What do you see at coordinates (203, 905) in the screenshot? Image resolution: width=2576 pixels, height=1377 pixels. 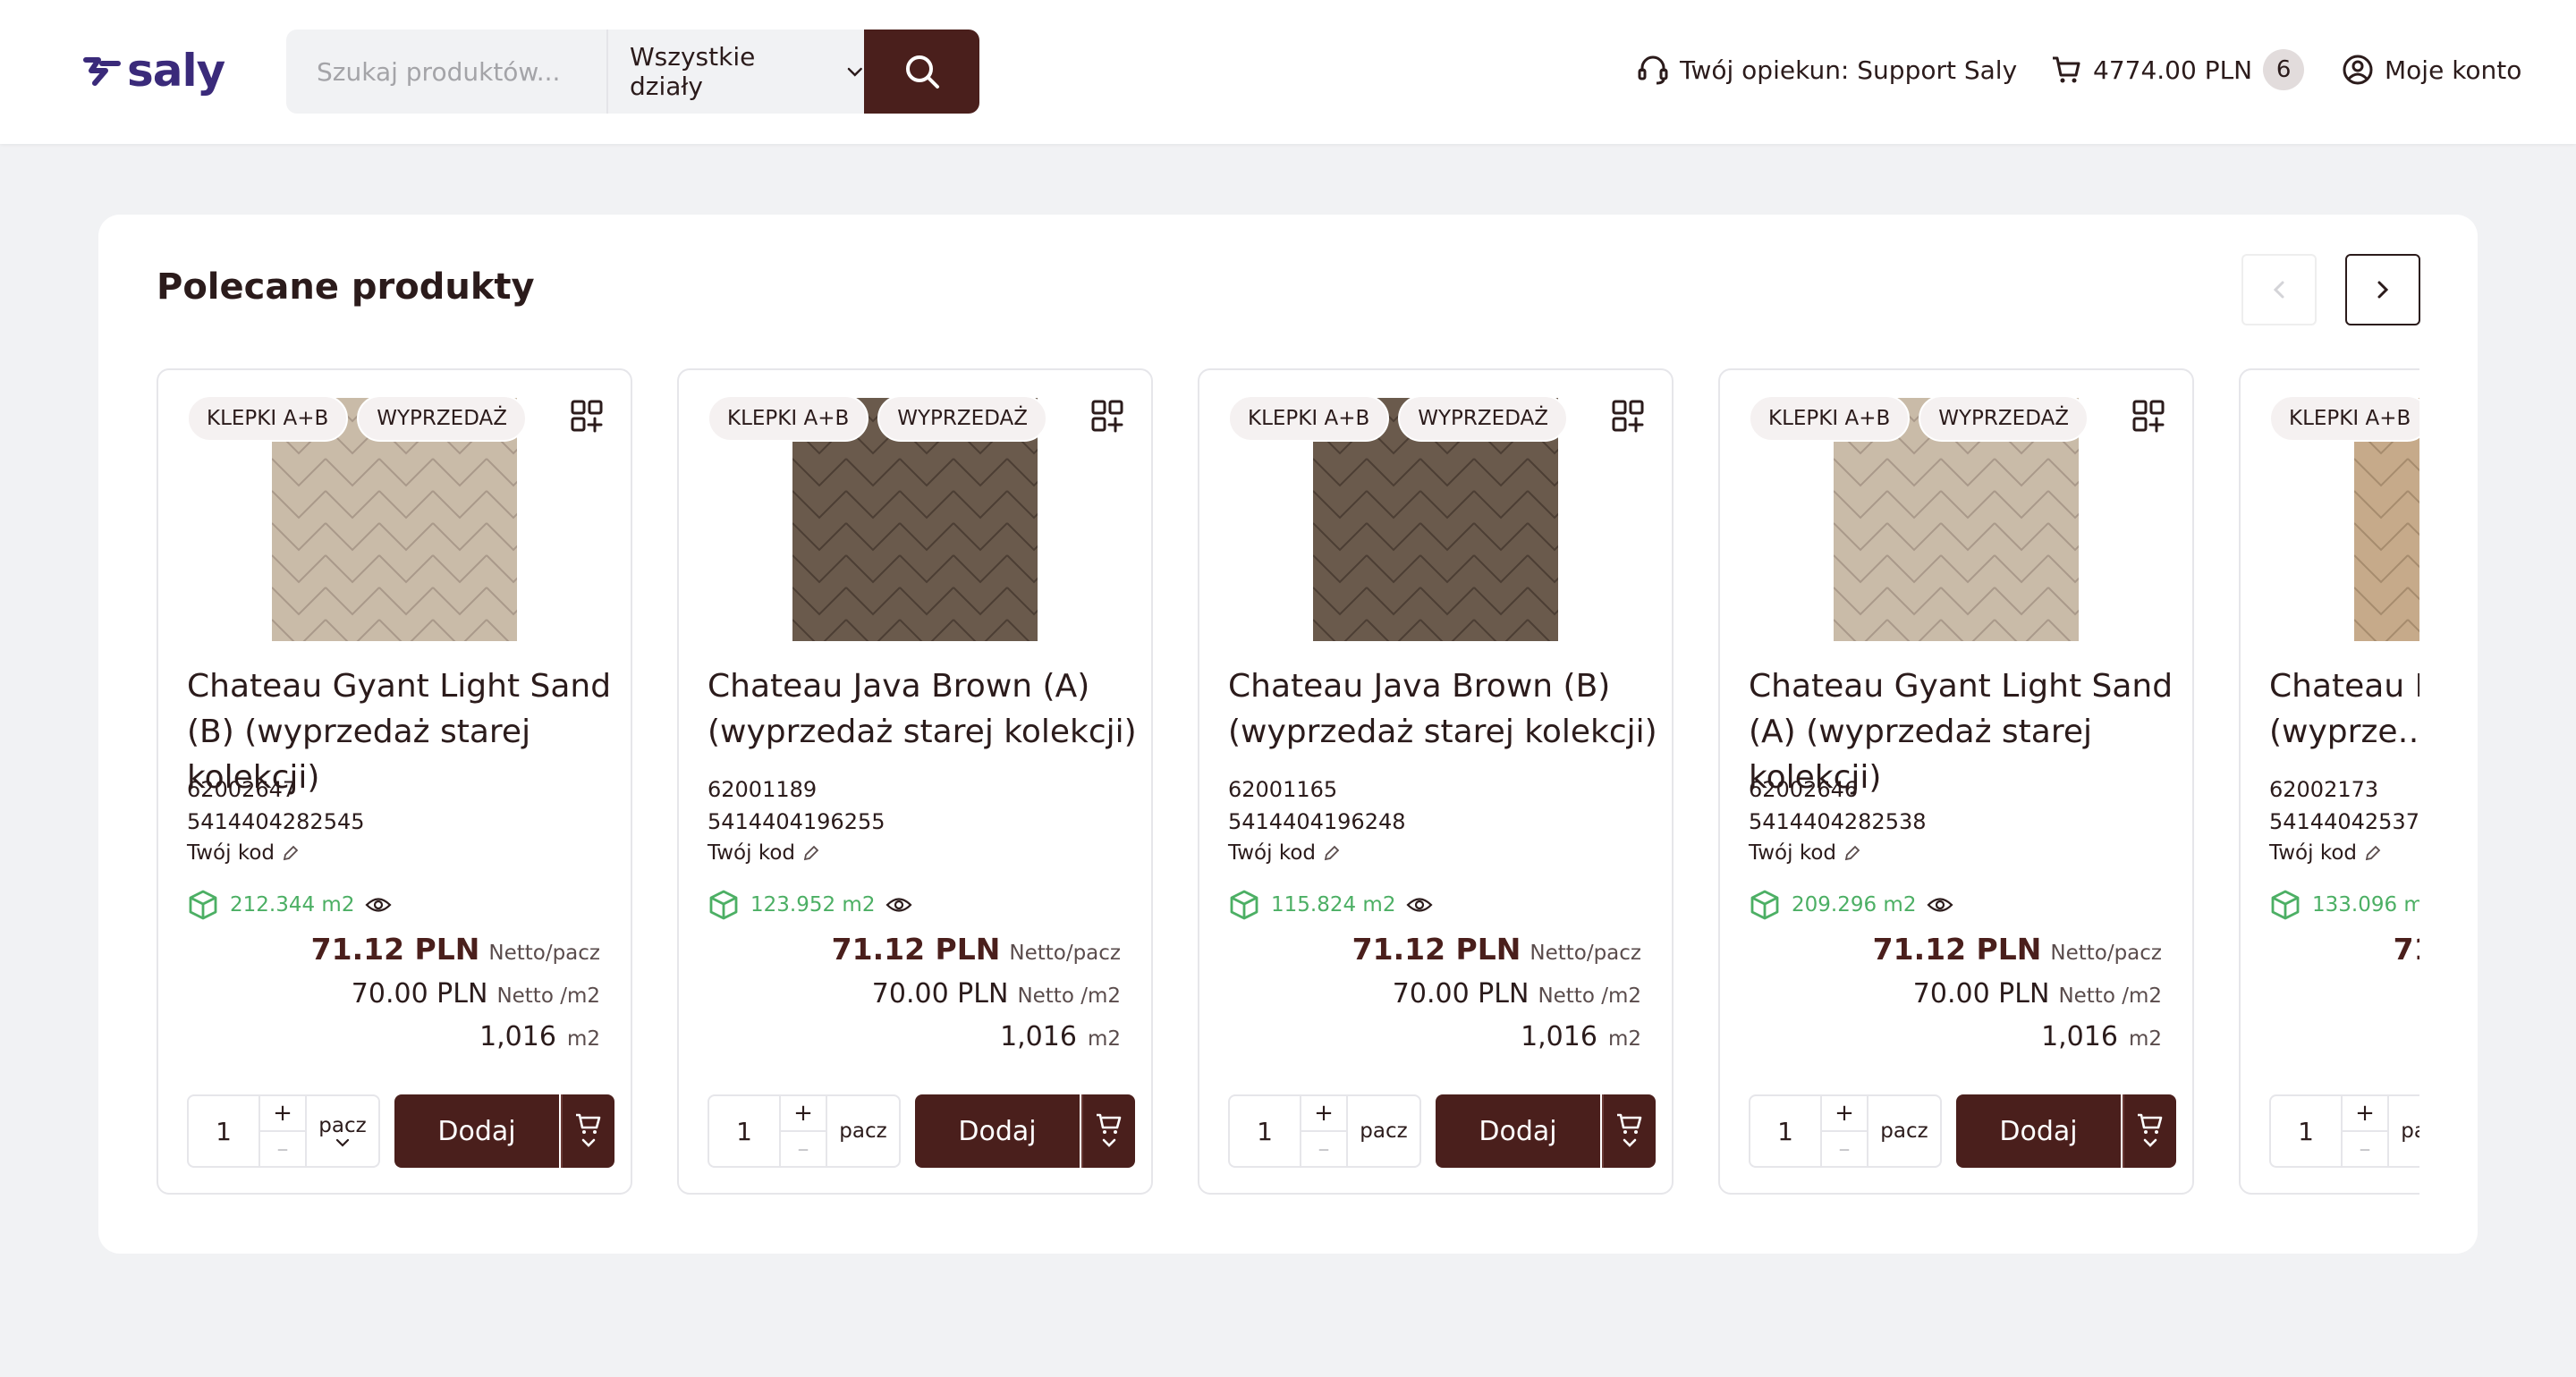 I see `package-icon` at bounding box center [203, 905].